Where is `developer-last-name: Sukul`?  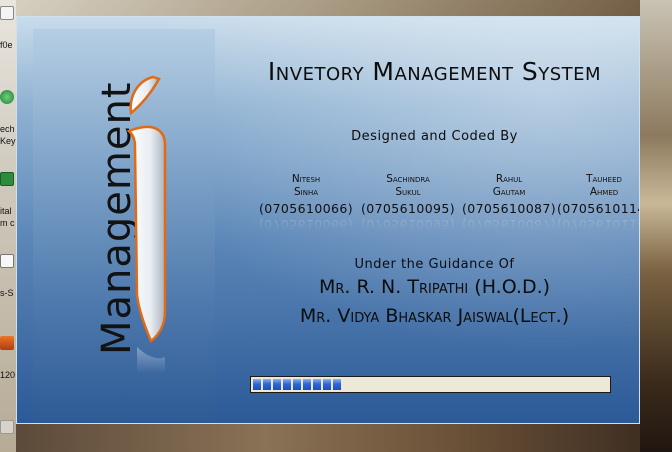 developer-last-name: Sukul is located at coordinates (408, 192).